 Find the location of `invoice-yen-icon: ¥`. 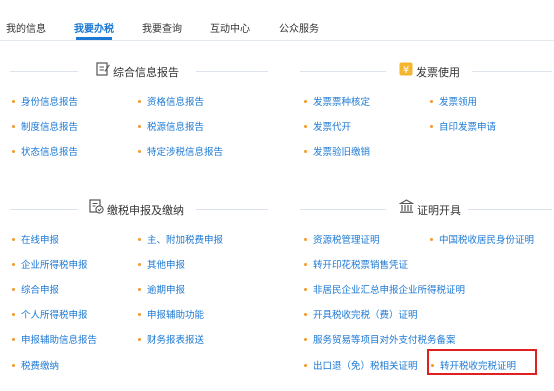

invoice-yen-icon: ¥ is located at coordinates (406, 69).